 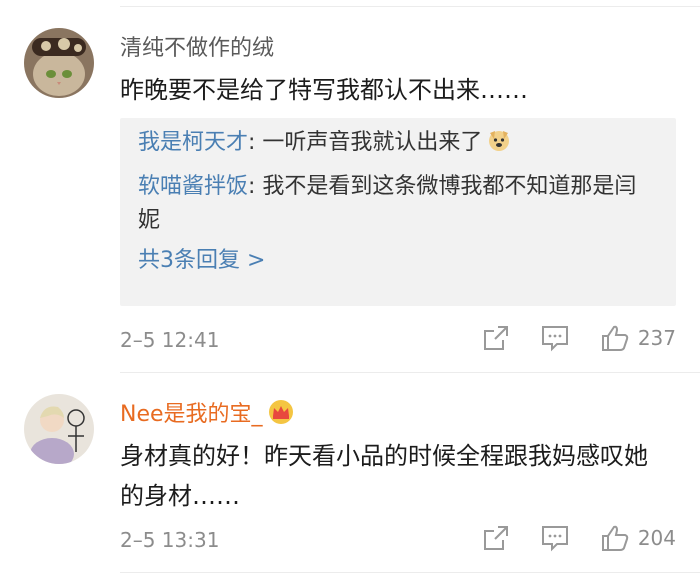 I want to click on action-bar: 204, so click(x=564, y=538).